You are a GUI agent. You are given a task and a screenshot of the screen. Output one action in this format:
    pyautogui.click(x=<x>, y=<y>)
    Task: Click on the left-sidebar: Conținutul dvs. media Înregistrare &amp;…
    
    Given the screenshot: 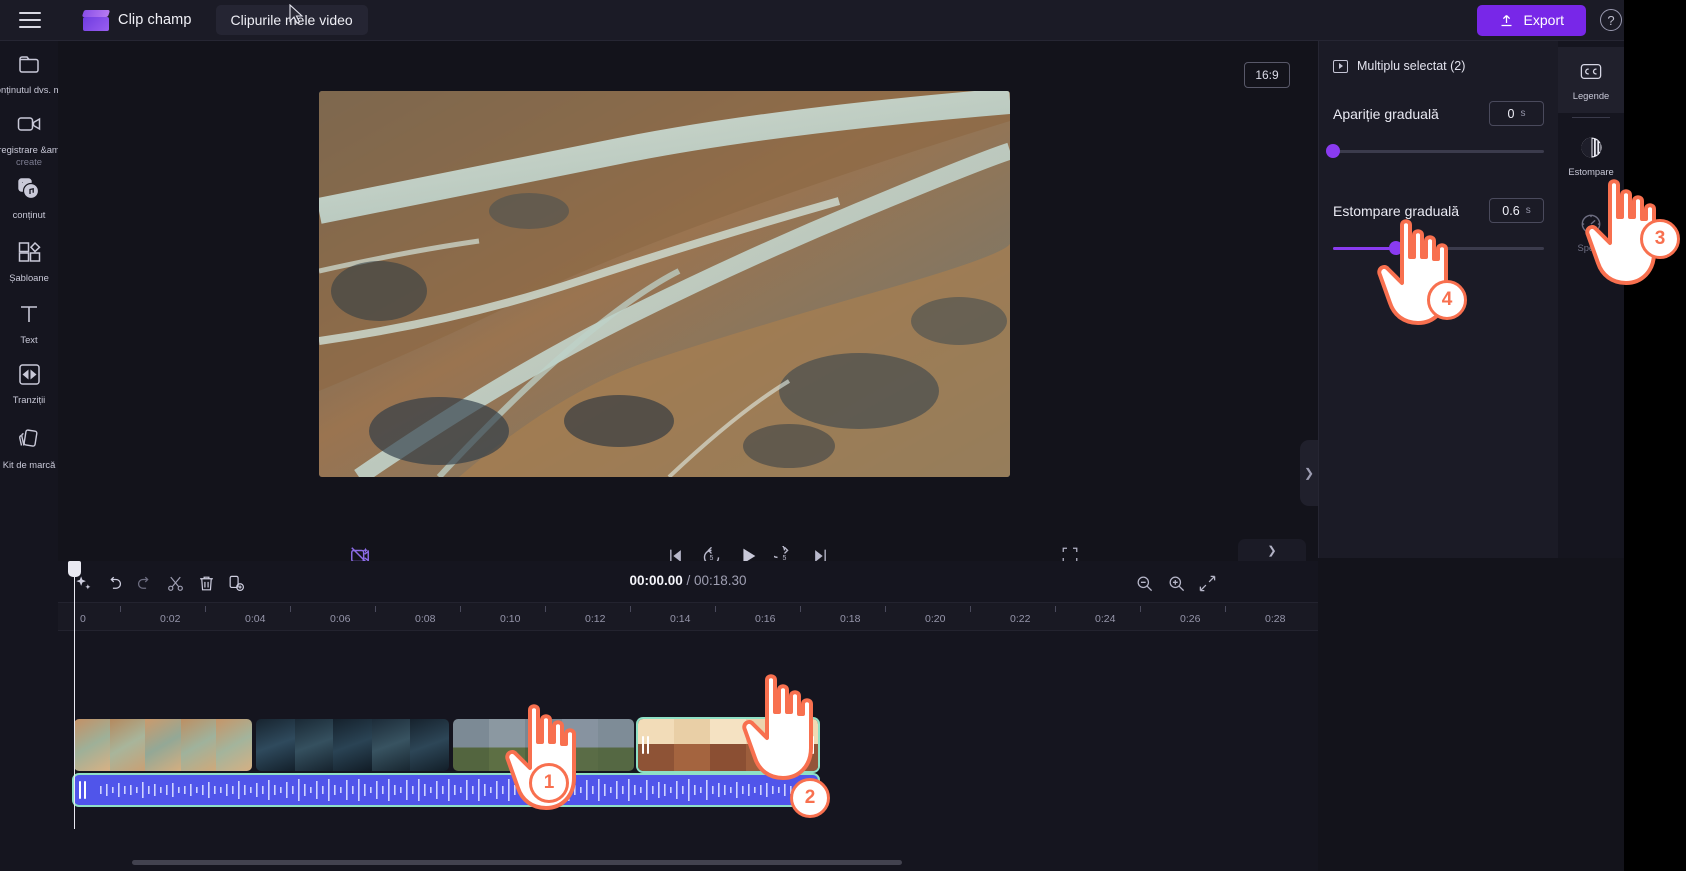 What is the action you would take?
    pyautogui.click(x=39, y=456)
    